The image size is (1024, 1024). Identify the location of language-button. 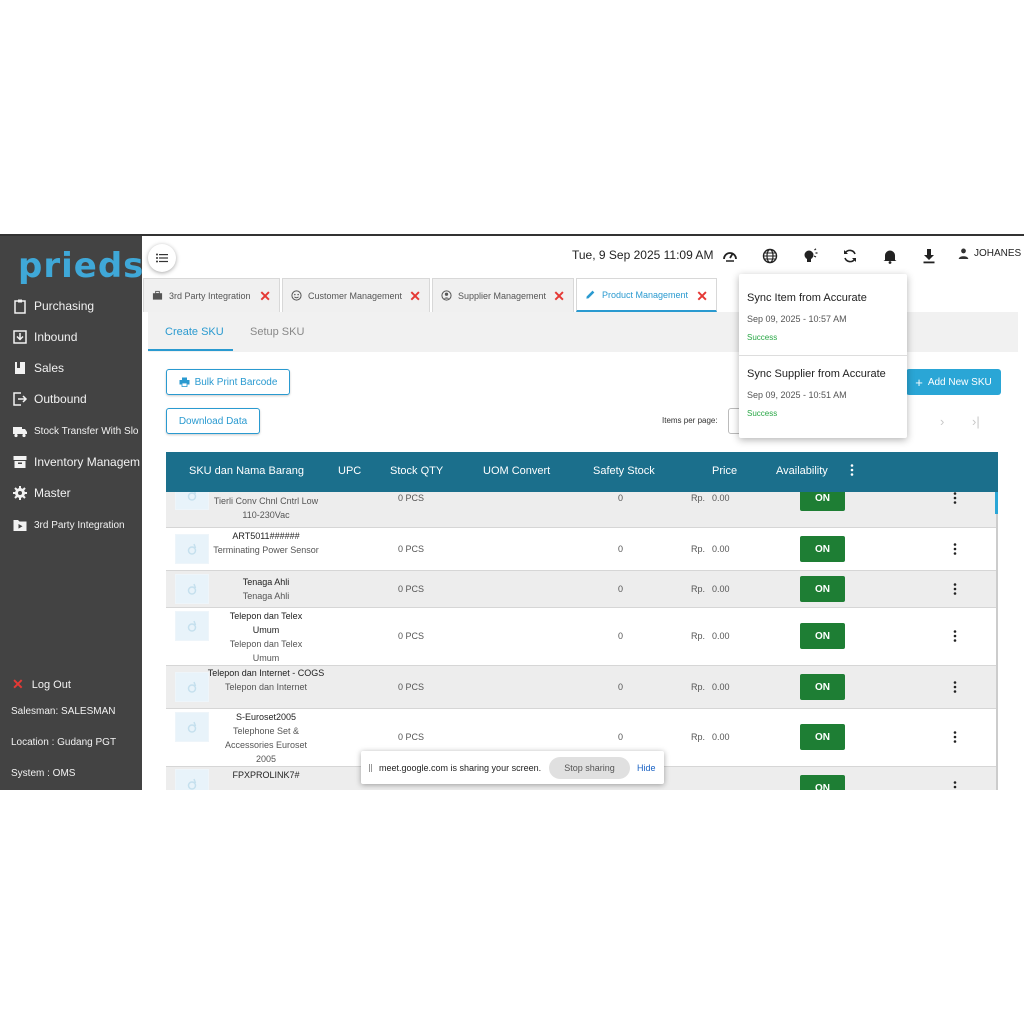
(770, 256).